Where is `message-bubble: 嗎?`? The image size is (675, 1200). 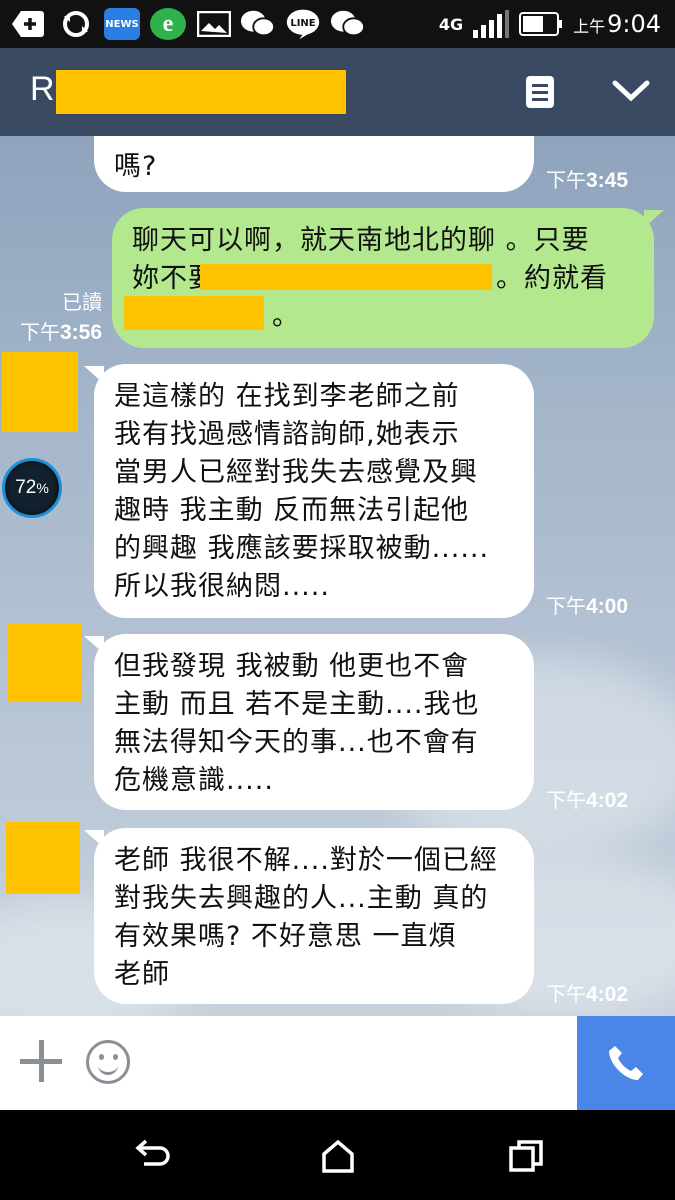 message-bubble: 嗎? is located at coordinates (314, 164).